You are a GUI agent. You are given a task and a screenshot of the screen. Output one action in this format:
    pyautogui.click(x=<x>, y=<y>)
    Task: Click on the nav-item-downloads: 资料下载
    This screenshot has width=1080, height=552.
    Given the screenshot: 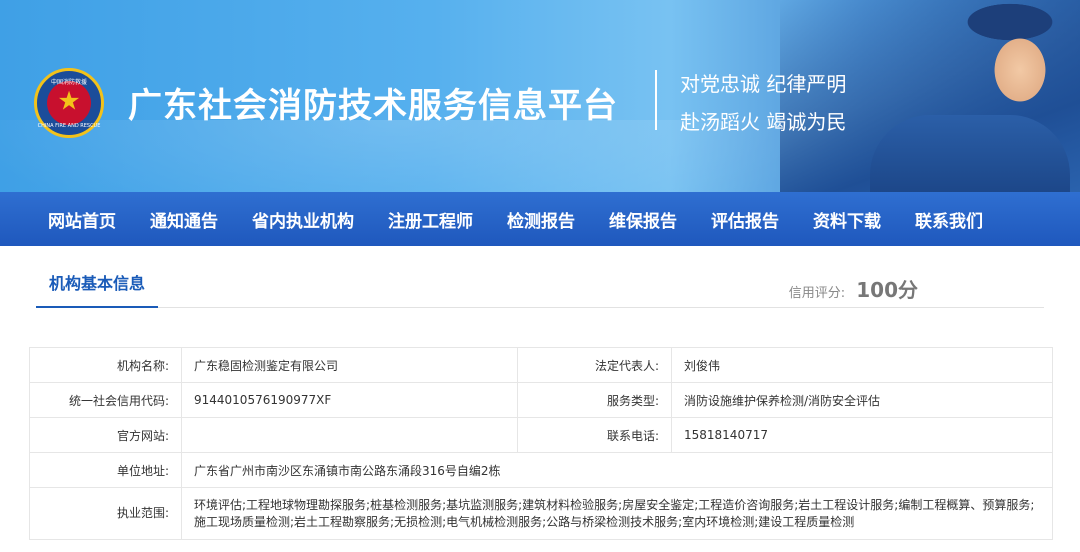 What is the action you would take?
    pyautogui.click(x=847, y=219)
    